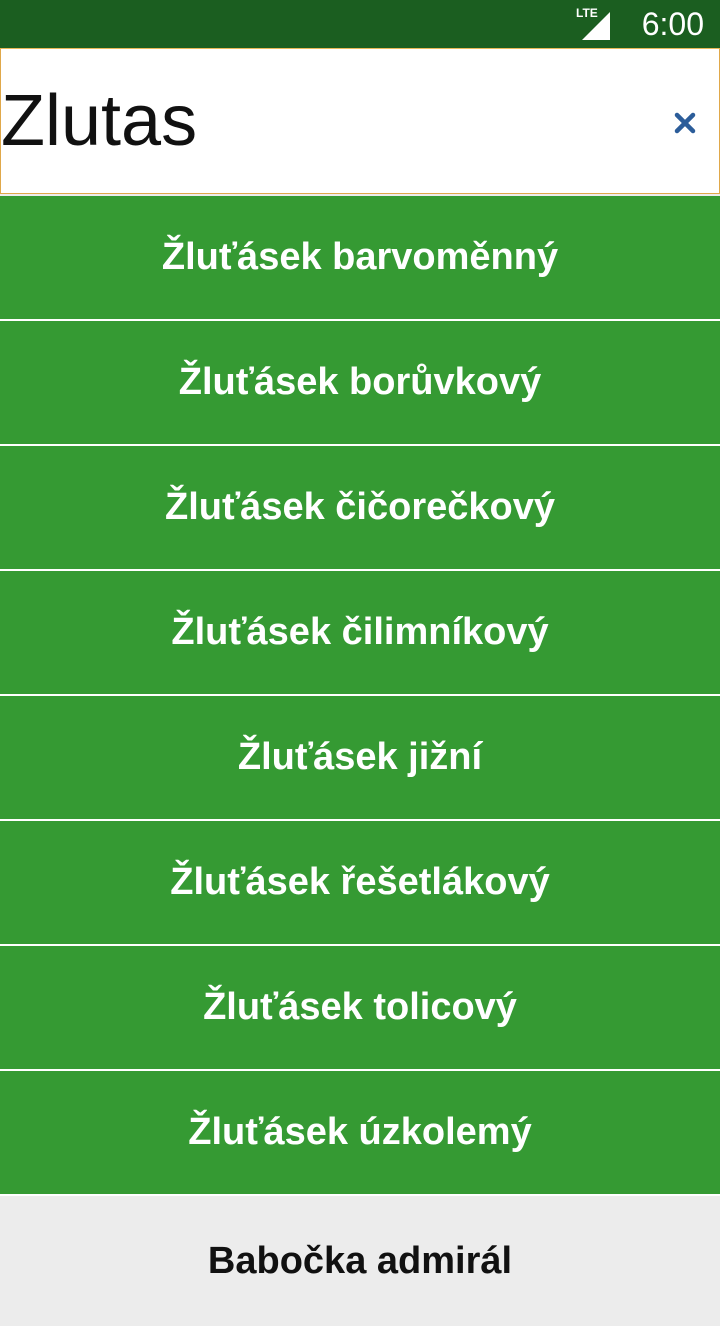 Image resolution: width=720 pixels, height=1326 pixels. What do you see at coordinates (360, 24) in the screenshot?
I see `status-bar: LTE 6:00` at bounding box center [360, 24].